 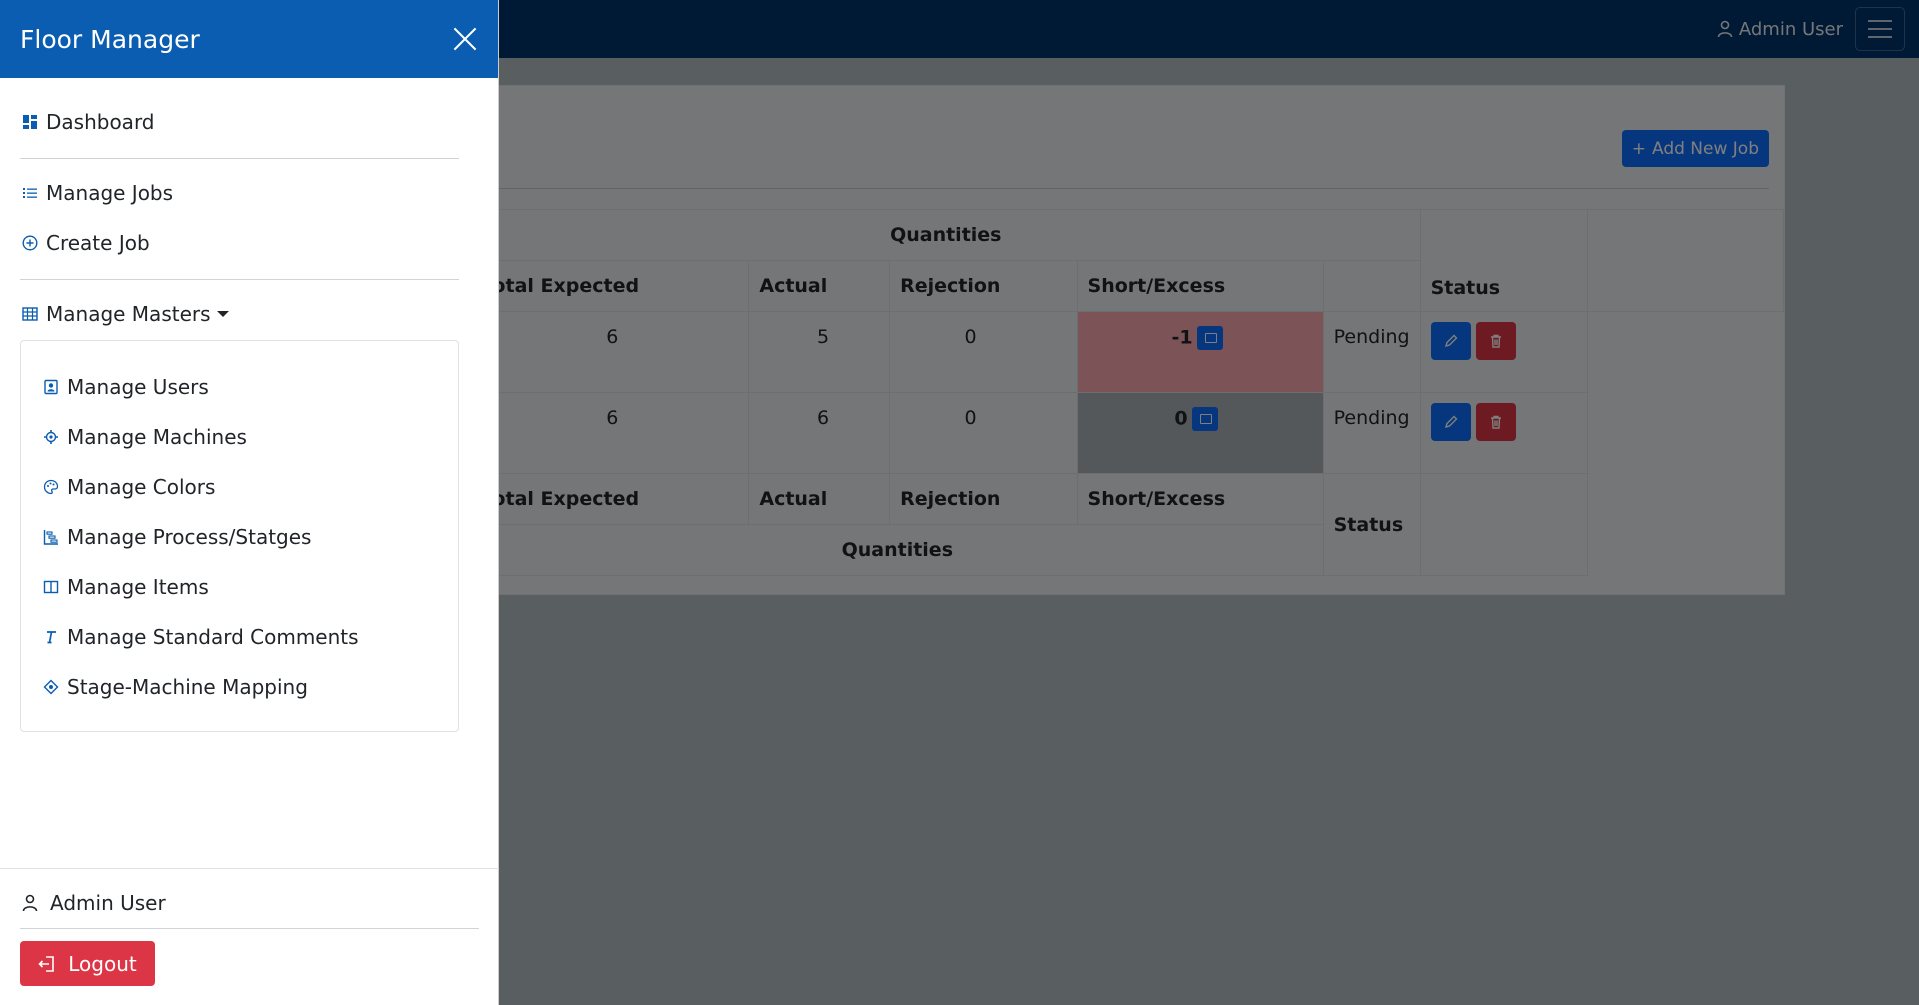 I want to click on sidebar-footer-divider, so click(x=249, y=868).